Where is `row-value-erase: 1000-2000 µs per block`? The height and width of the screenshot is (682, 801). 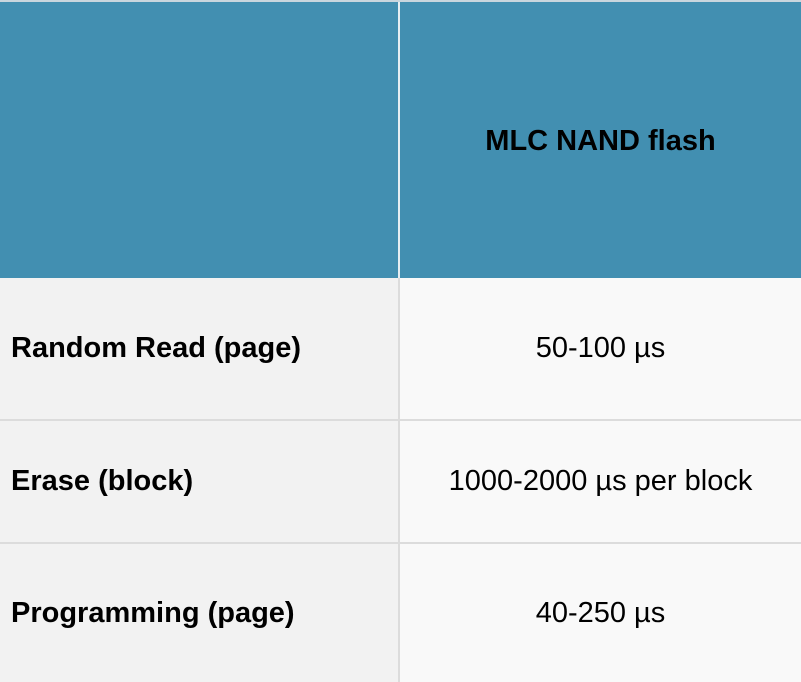 row-value-erase: 1000-2000 µs per block is located at coordinates (600, 481).